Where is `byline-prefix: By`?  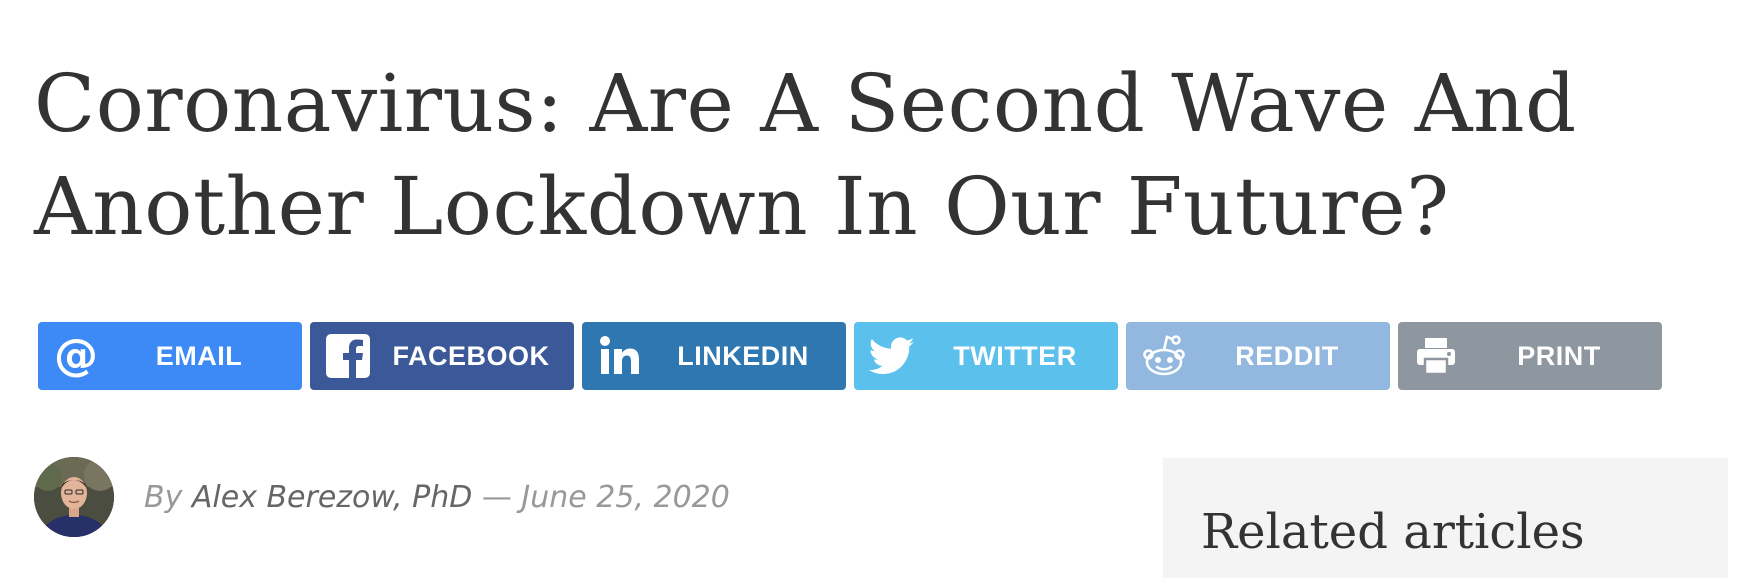
byline-prefix: By is located at coordinates (168, 497).